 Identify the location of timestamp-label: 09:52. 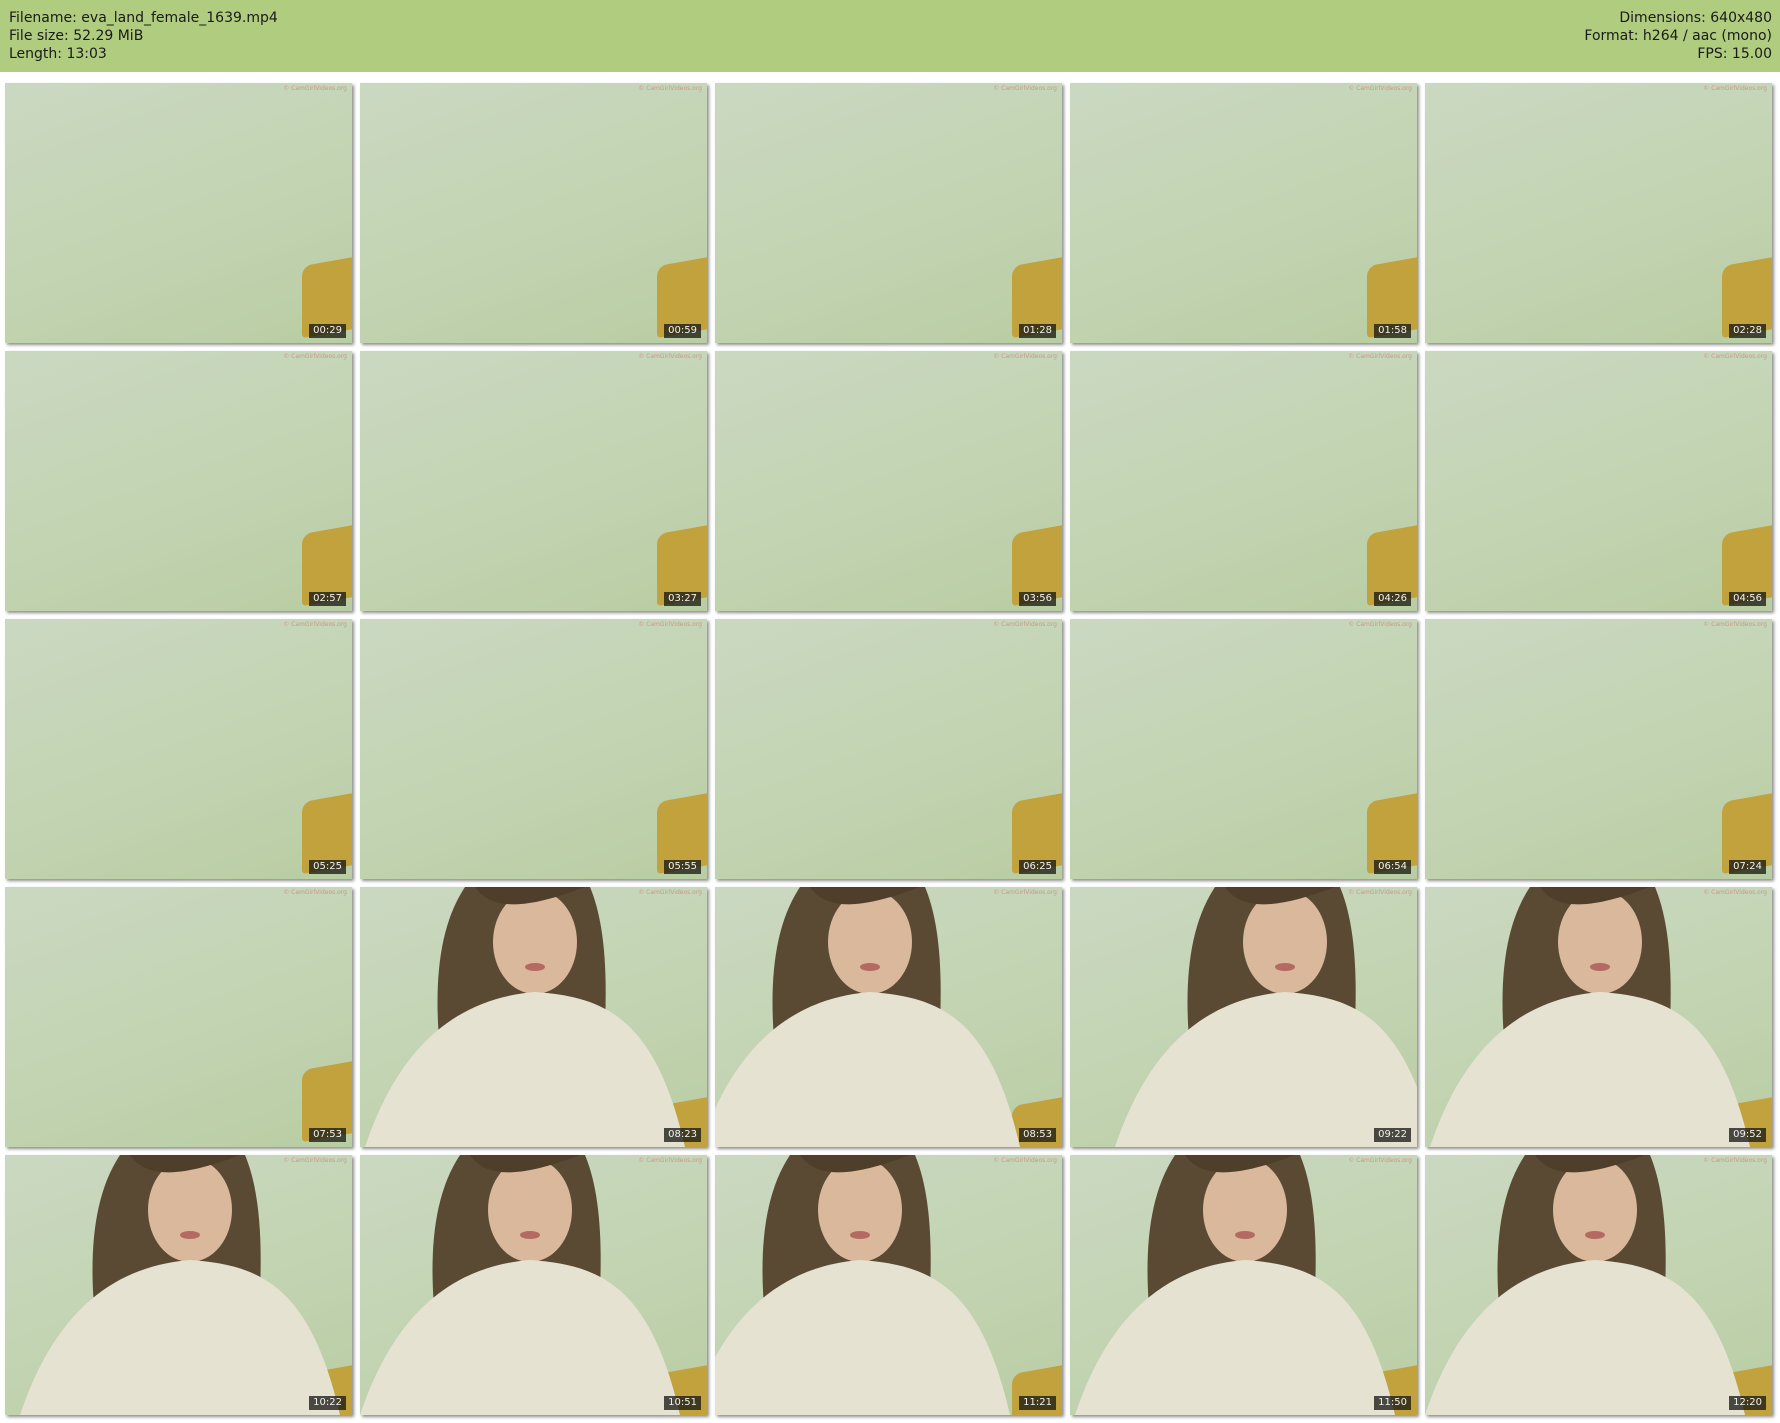
(1747, 1135).